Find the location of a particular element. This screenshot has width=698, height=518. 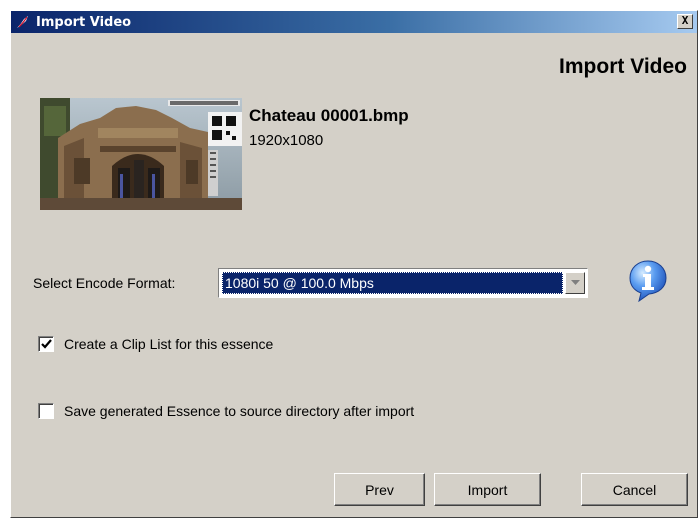

close-button: X is located at coordinates (685, 21).